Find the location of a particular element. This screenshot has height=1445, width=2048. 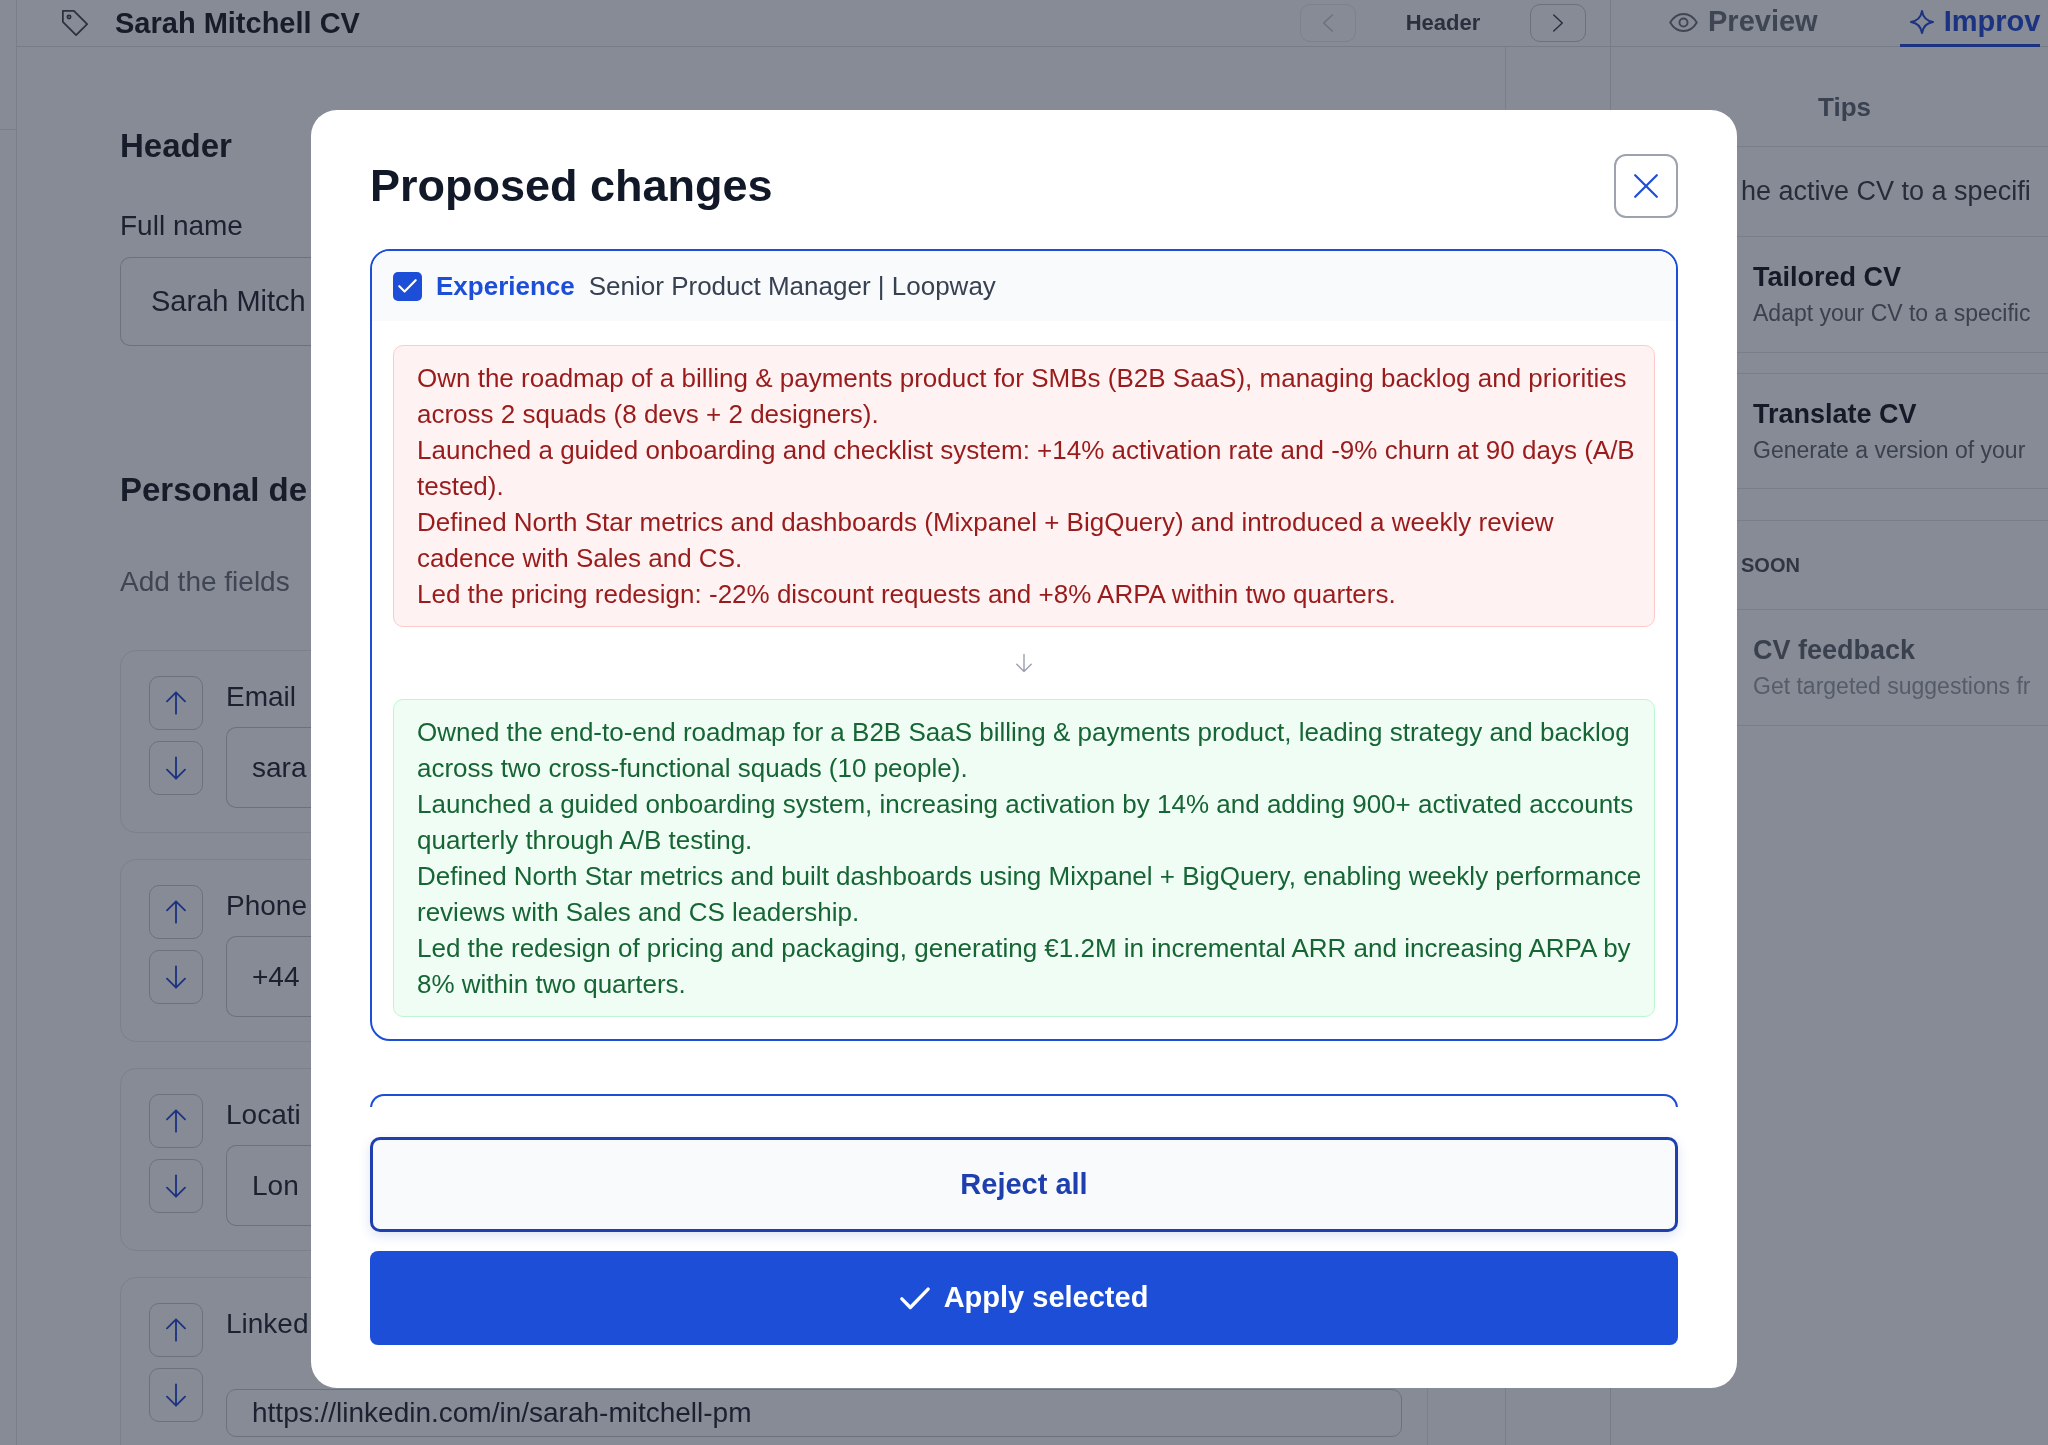

tool-description: Adapt your CV to a specific is located at coordinates (1892, 313).